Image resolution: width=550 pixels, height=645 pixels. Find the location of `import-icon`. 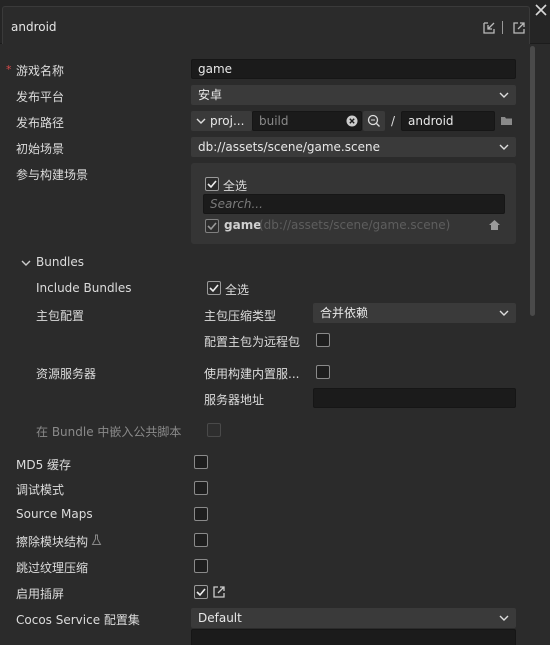

import-icon is located at coordinates (489, 28).